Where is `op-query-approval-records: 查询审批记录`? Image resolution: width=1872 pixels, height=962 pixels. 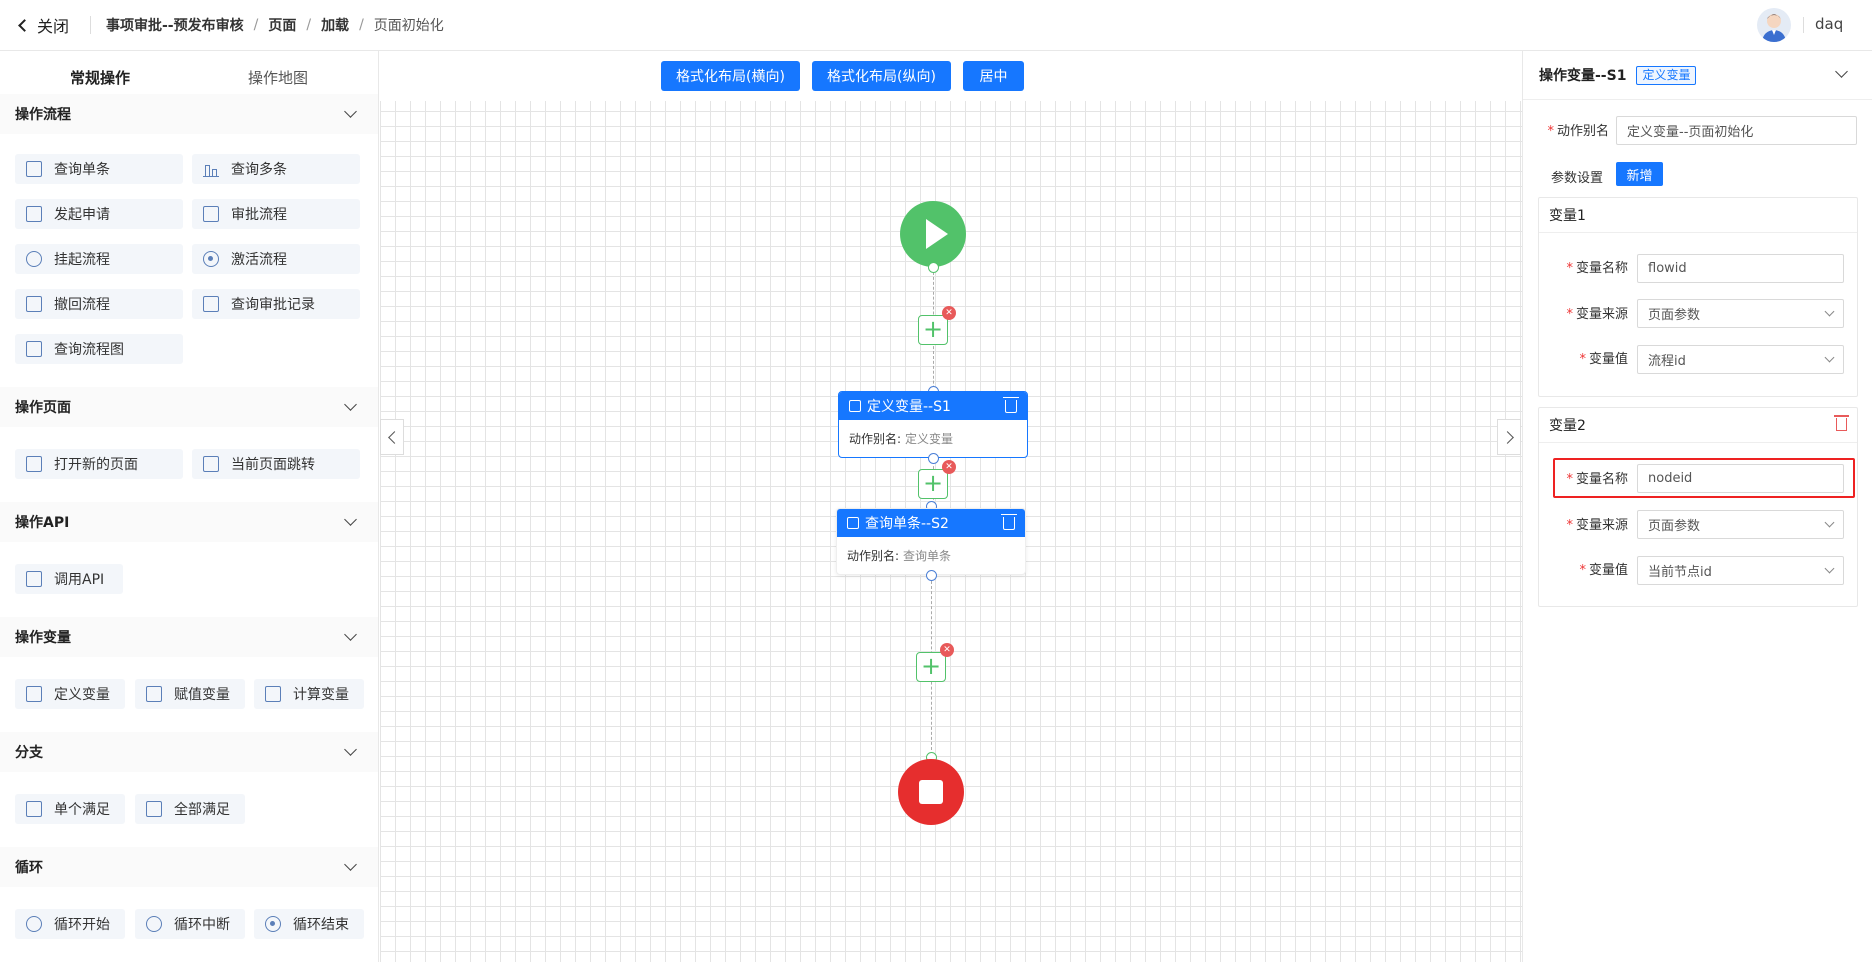 op-query-approval-records: 查询审批记录 is located at coordinates (276, 304).